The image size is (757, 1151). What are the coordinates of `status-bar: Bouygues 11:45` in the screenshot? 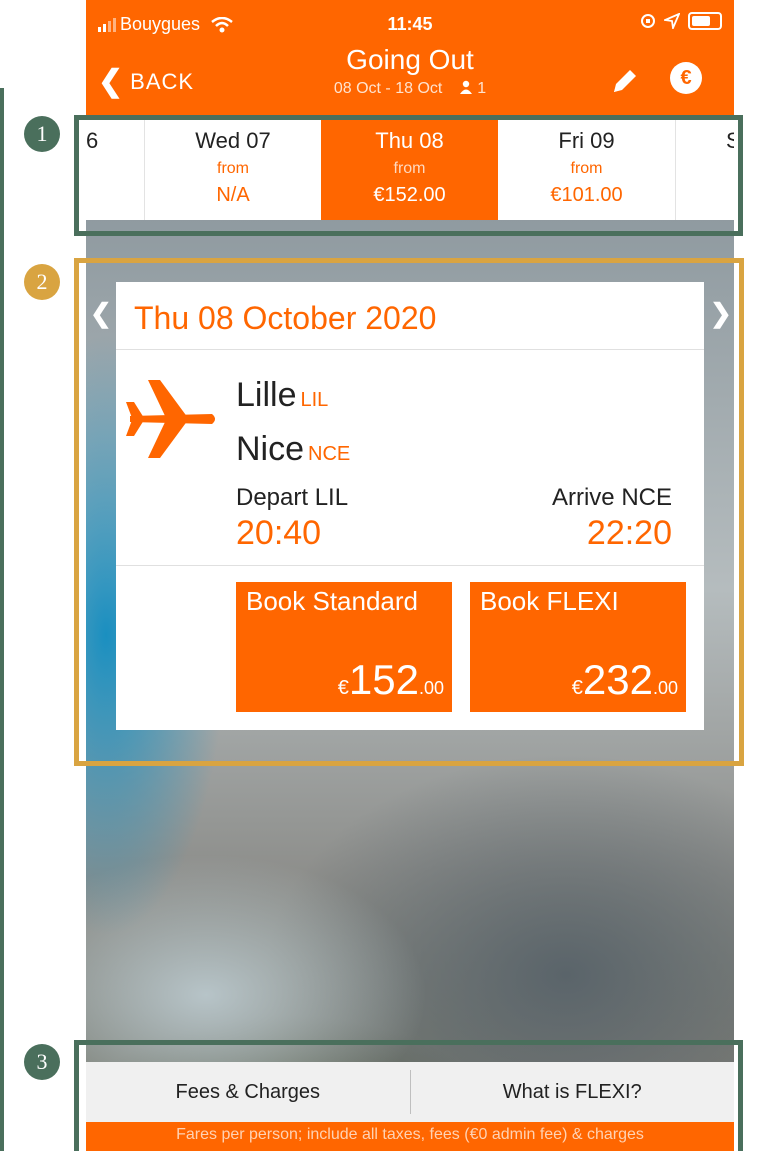 It's located at (410, 20).